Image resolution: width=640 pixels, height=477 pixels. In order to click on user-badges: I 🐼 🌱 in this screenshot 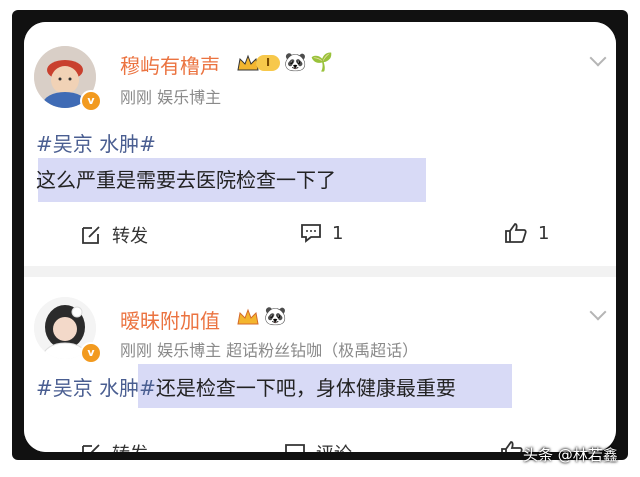, I will do `click(284, 62)`.